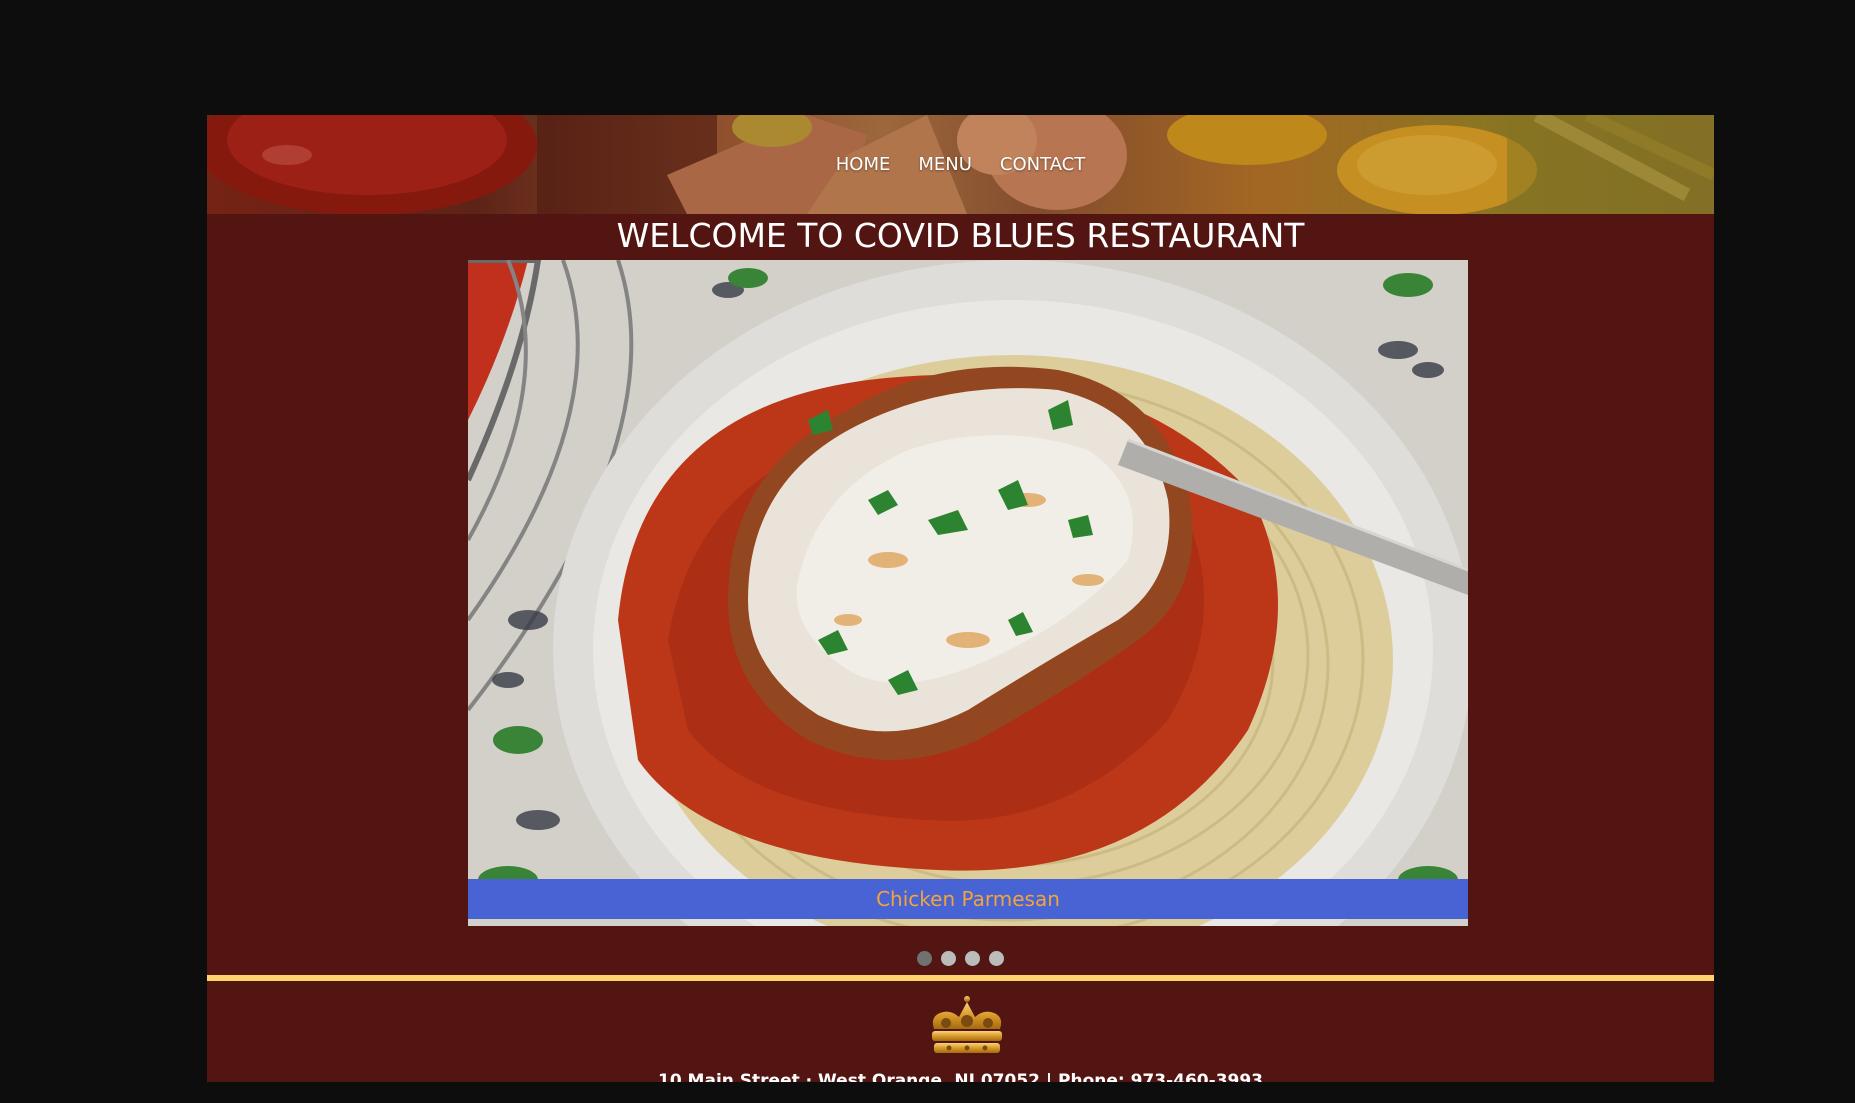  I want to click on nav-menu-link: MENU, so click(945, 164).